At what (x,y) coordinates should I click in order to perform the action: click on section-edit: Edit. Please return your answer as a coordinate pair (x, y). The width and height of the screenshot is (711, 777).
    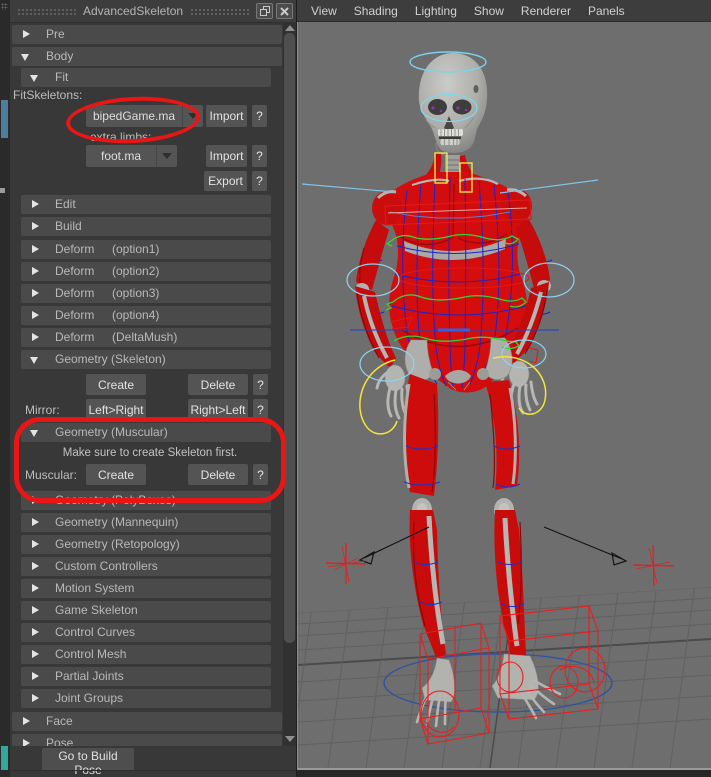
    Looking at the image, I should click on (146, 204).